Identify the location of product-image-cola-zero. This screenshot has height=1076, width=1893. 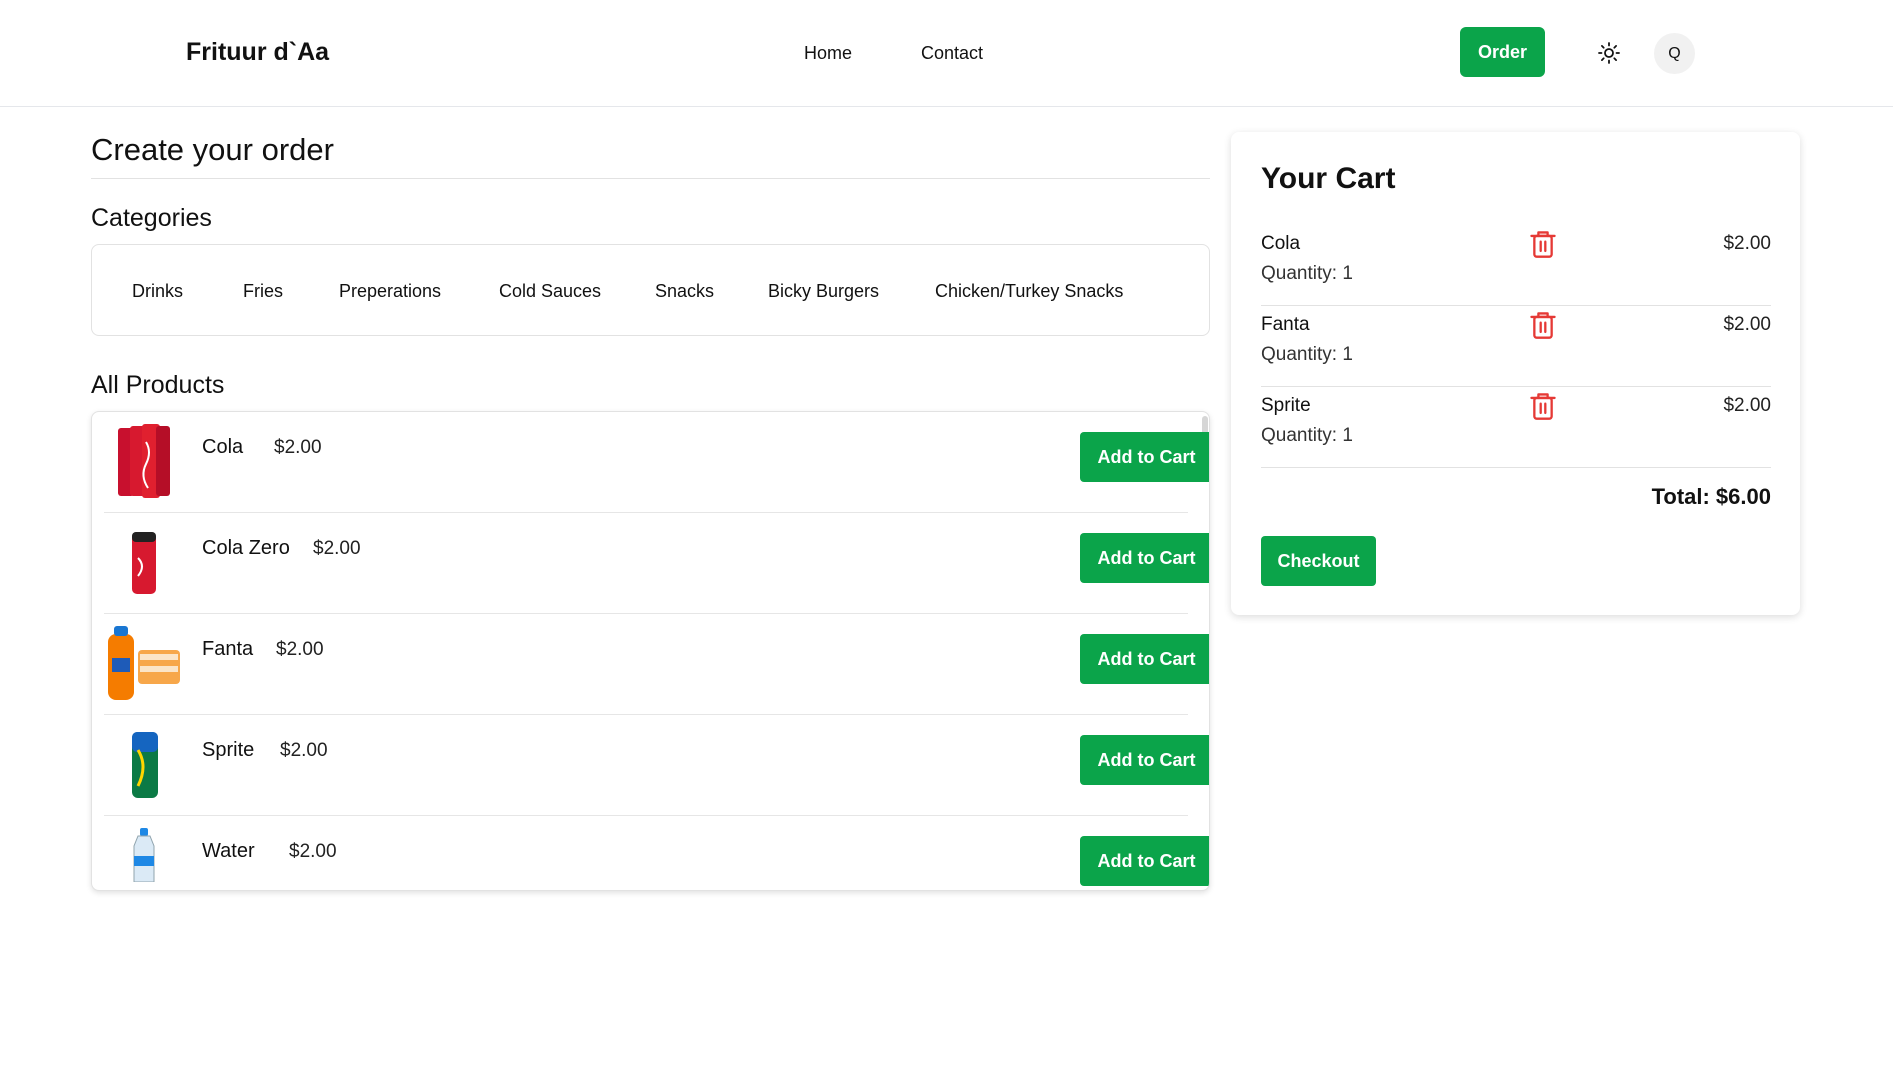
(144, 563).